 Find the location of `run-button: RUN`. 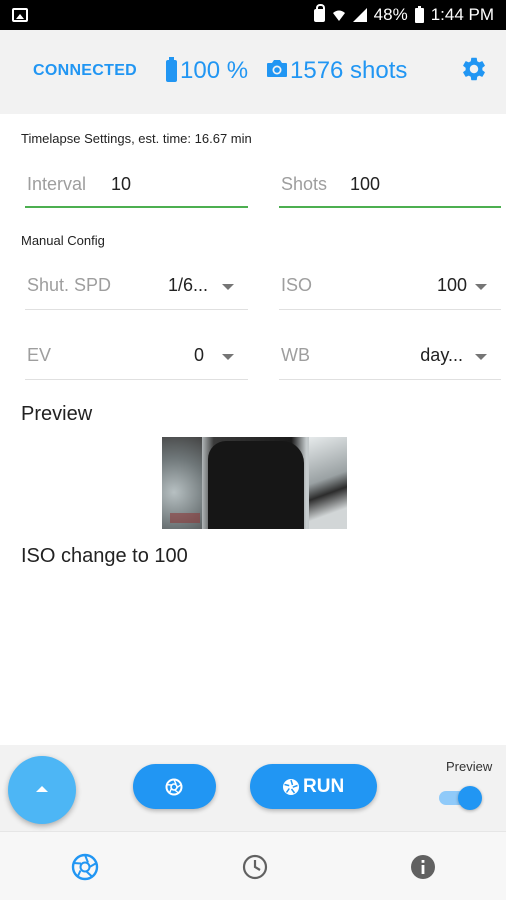

run-button: RUN is located at coordinates (313, 786).